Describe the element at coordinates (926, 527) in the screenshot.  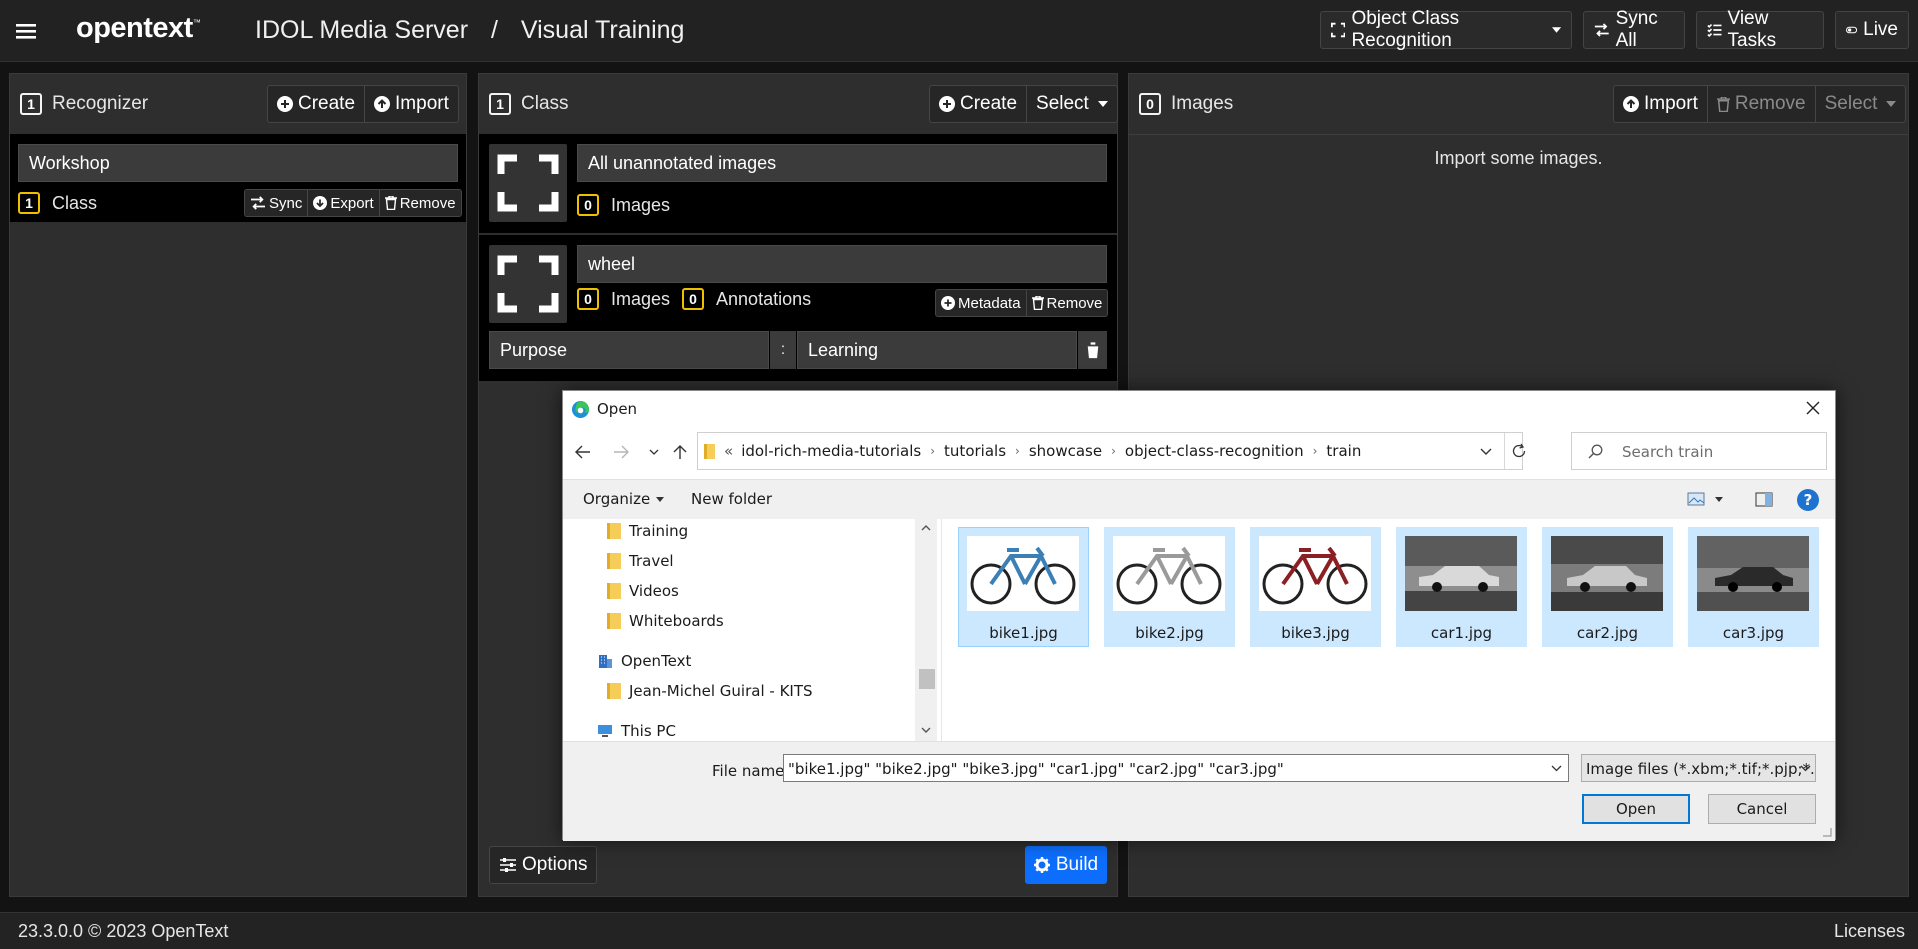
I see `scroll-up-icon` at that location.